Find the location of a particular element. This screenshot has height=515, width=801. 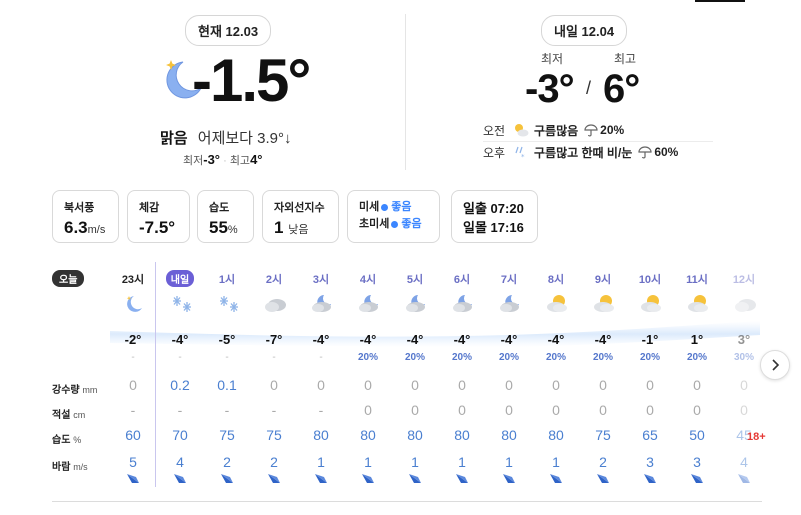

yesterday-compare: 어제보다 3.9°↓ is located at coordinates (244, 138).